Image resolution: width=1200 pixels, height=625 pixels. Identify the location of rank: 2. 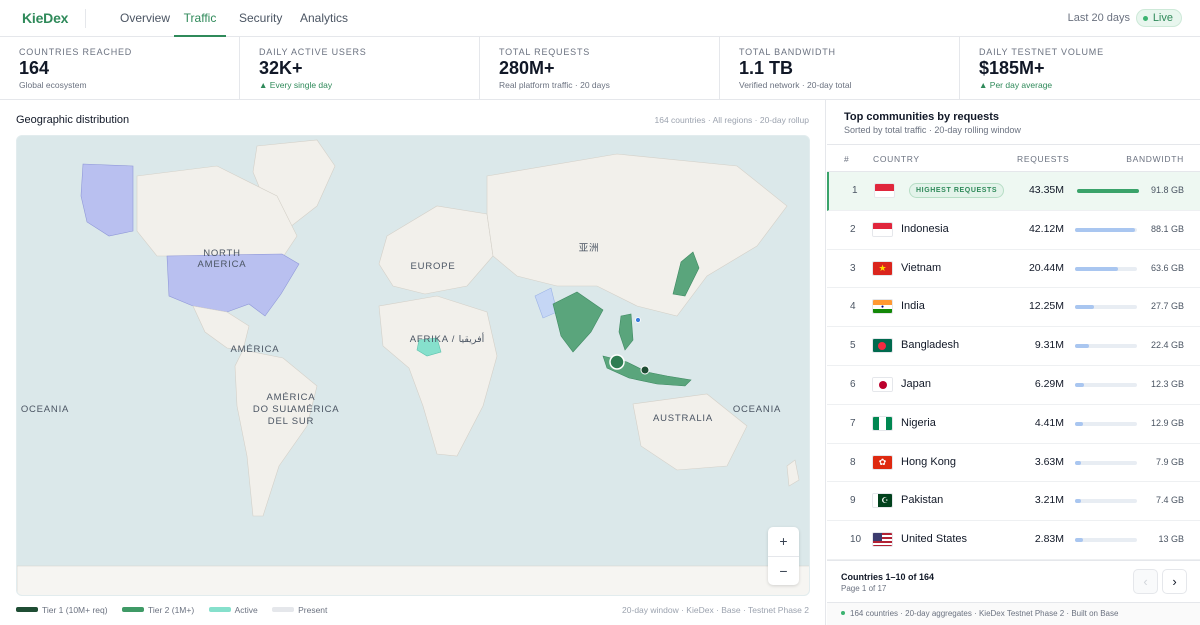
(853, 229).